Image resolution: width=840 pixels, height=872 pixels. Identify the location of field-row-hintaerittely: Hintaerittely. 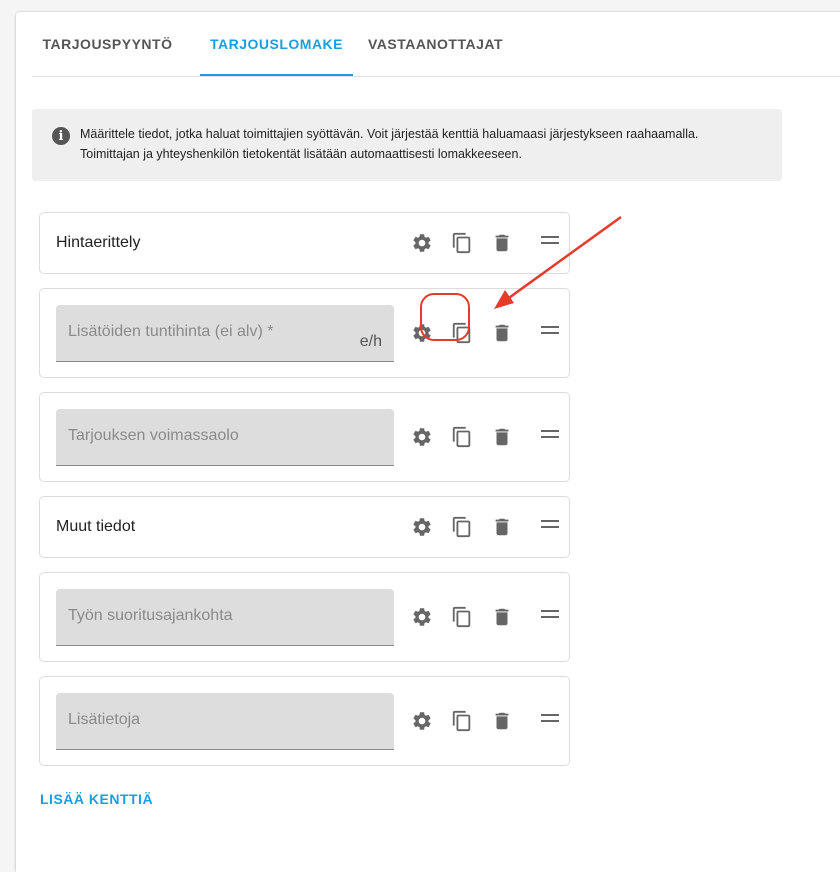
(304, 243).